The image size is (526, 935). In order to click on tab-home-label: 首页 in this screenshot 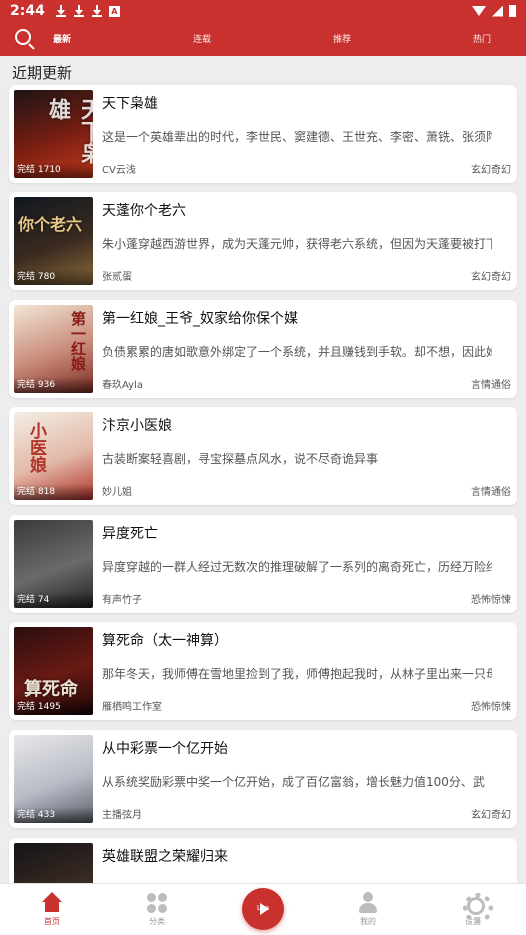, I will do `click(52, 921)`.